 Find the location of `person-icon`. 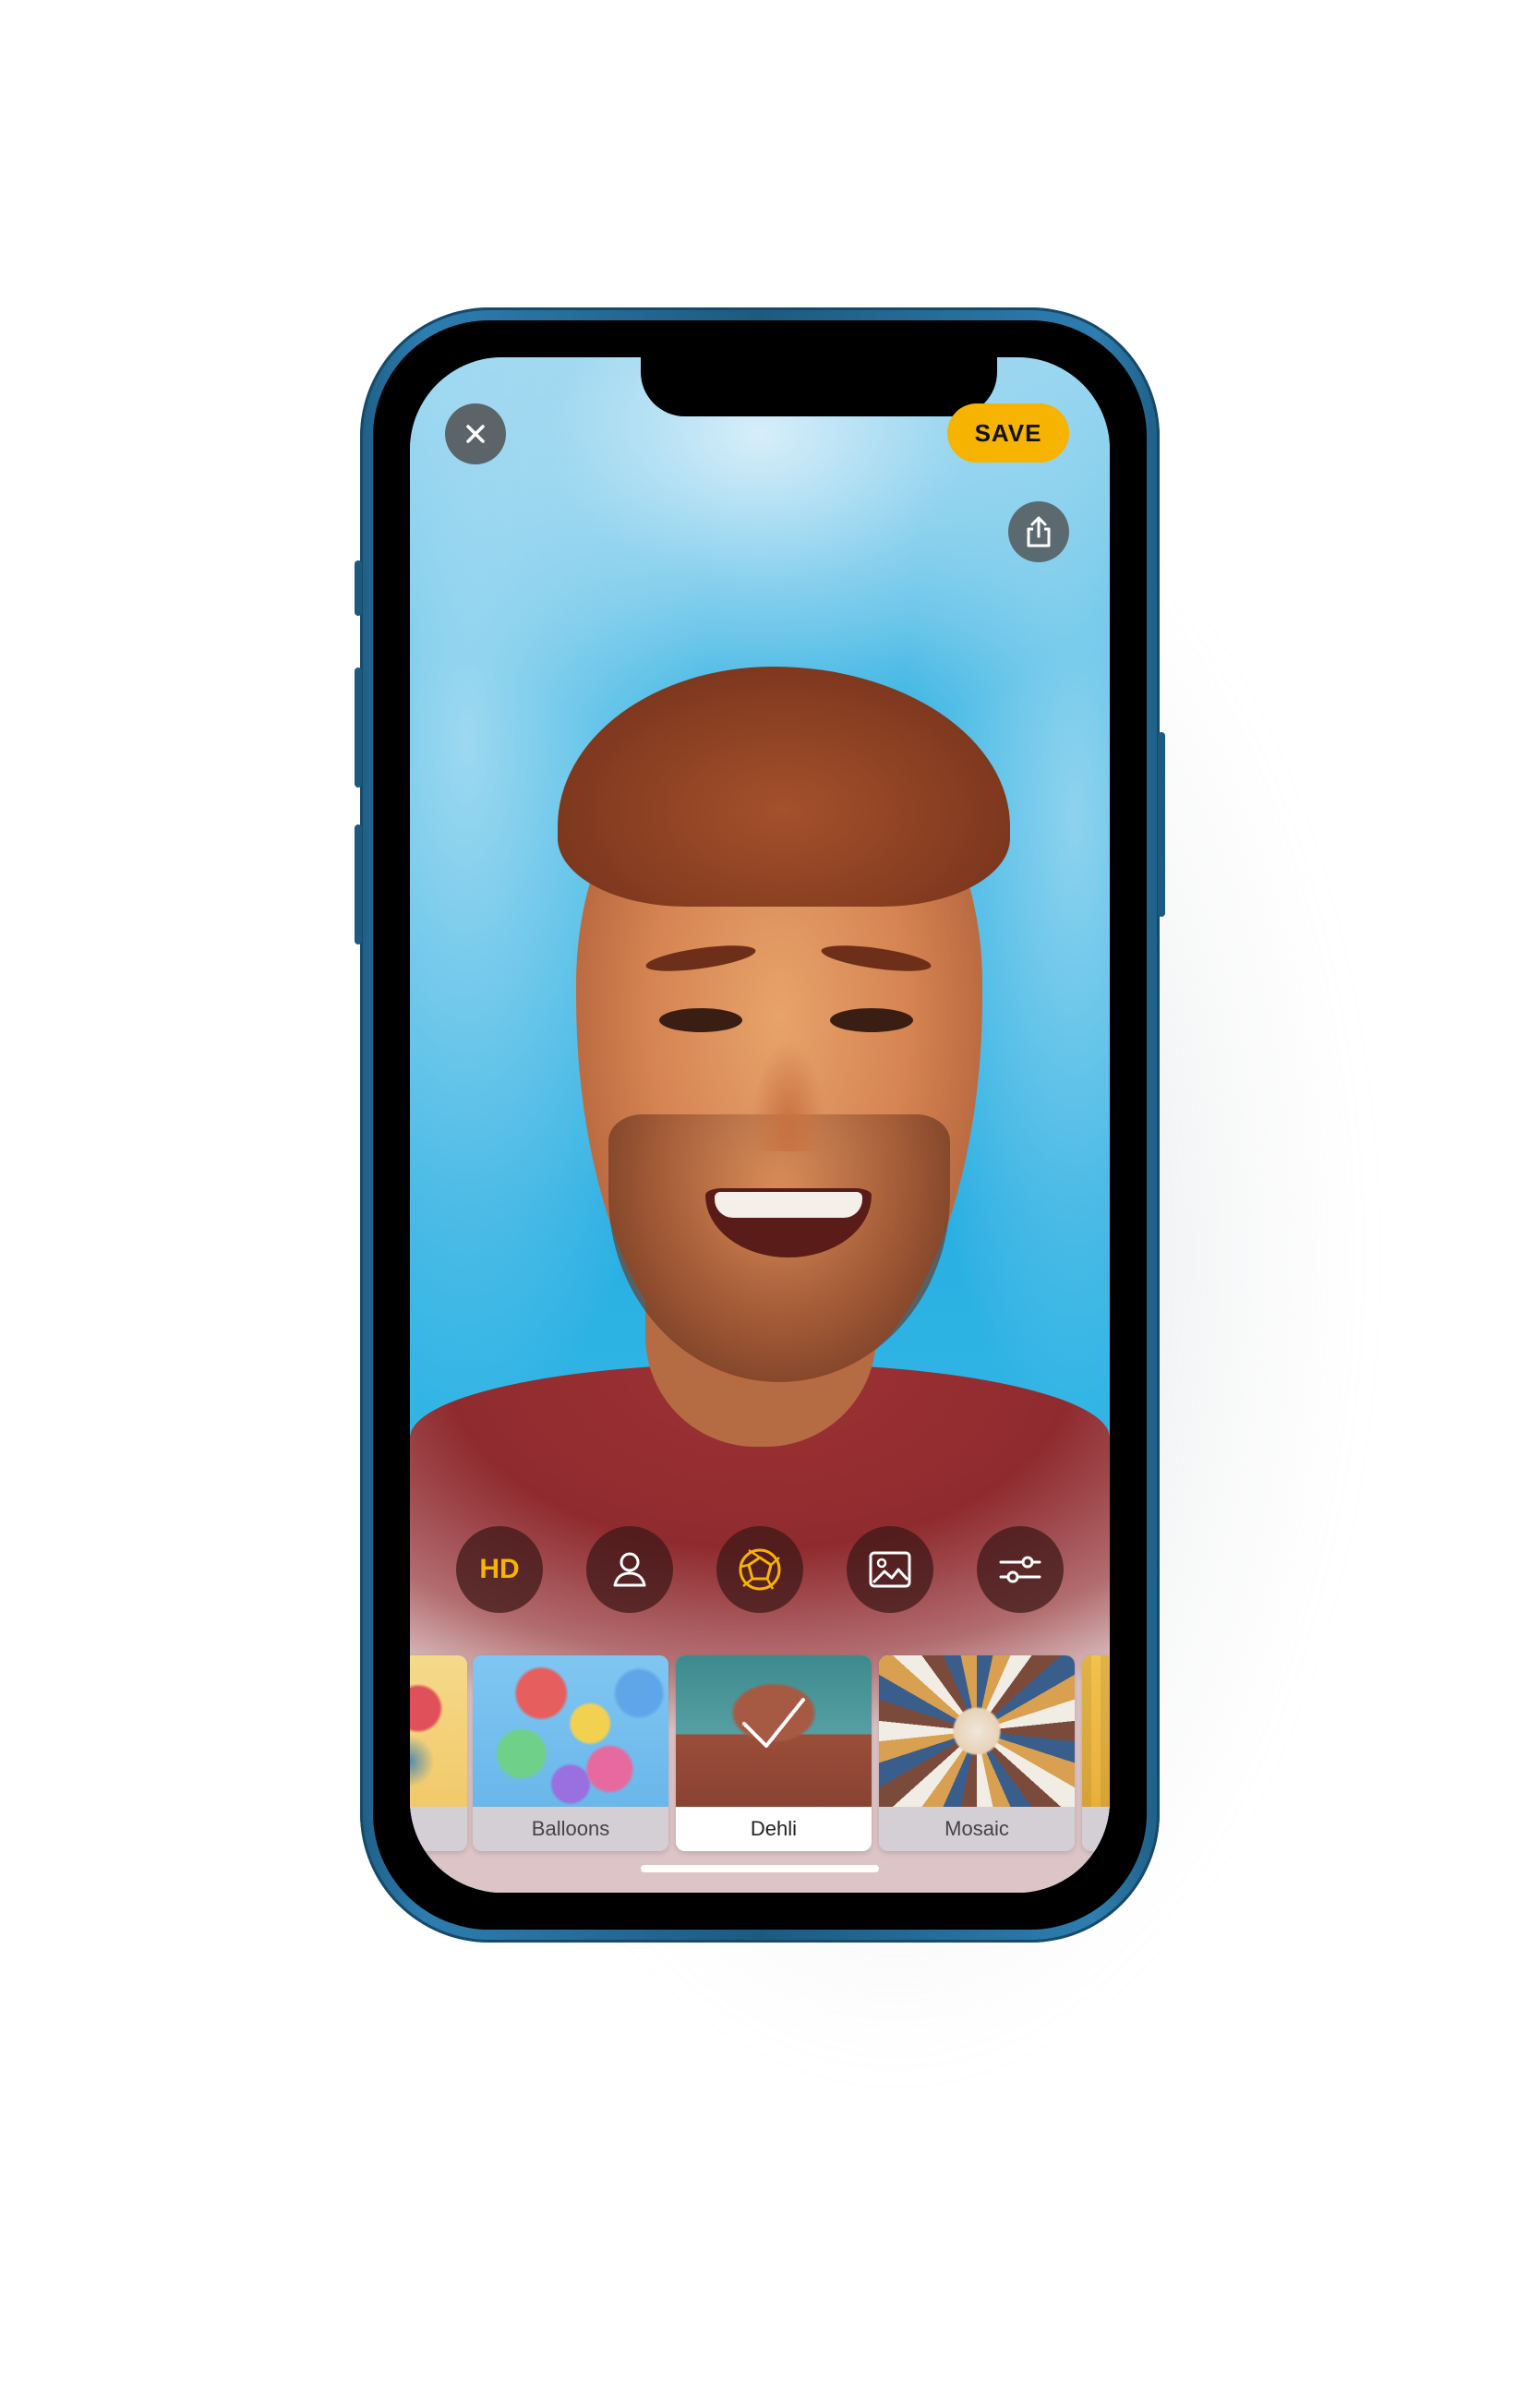

person-icon is located at coordinates (629, 1569).